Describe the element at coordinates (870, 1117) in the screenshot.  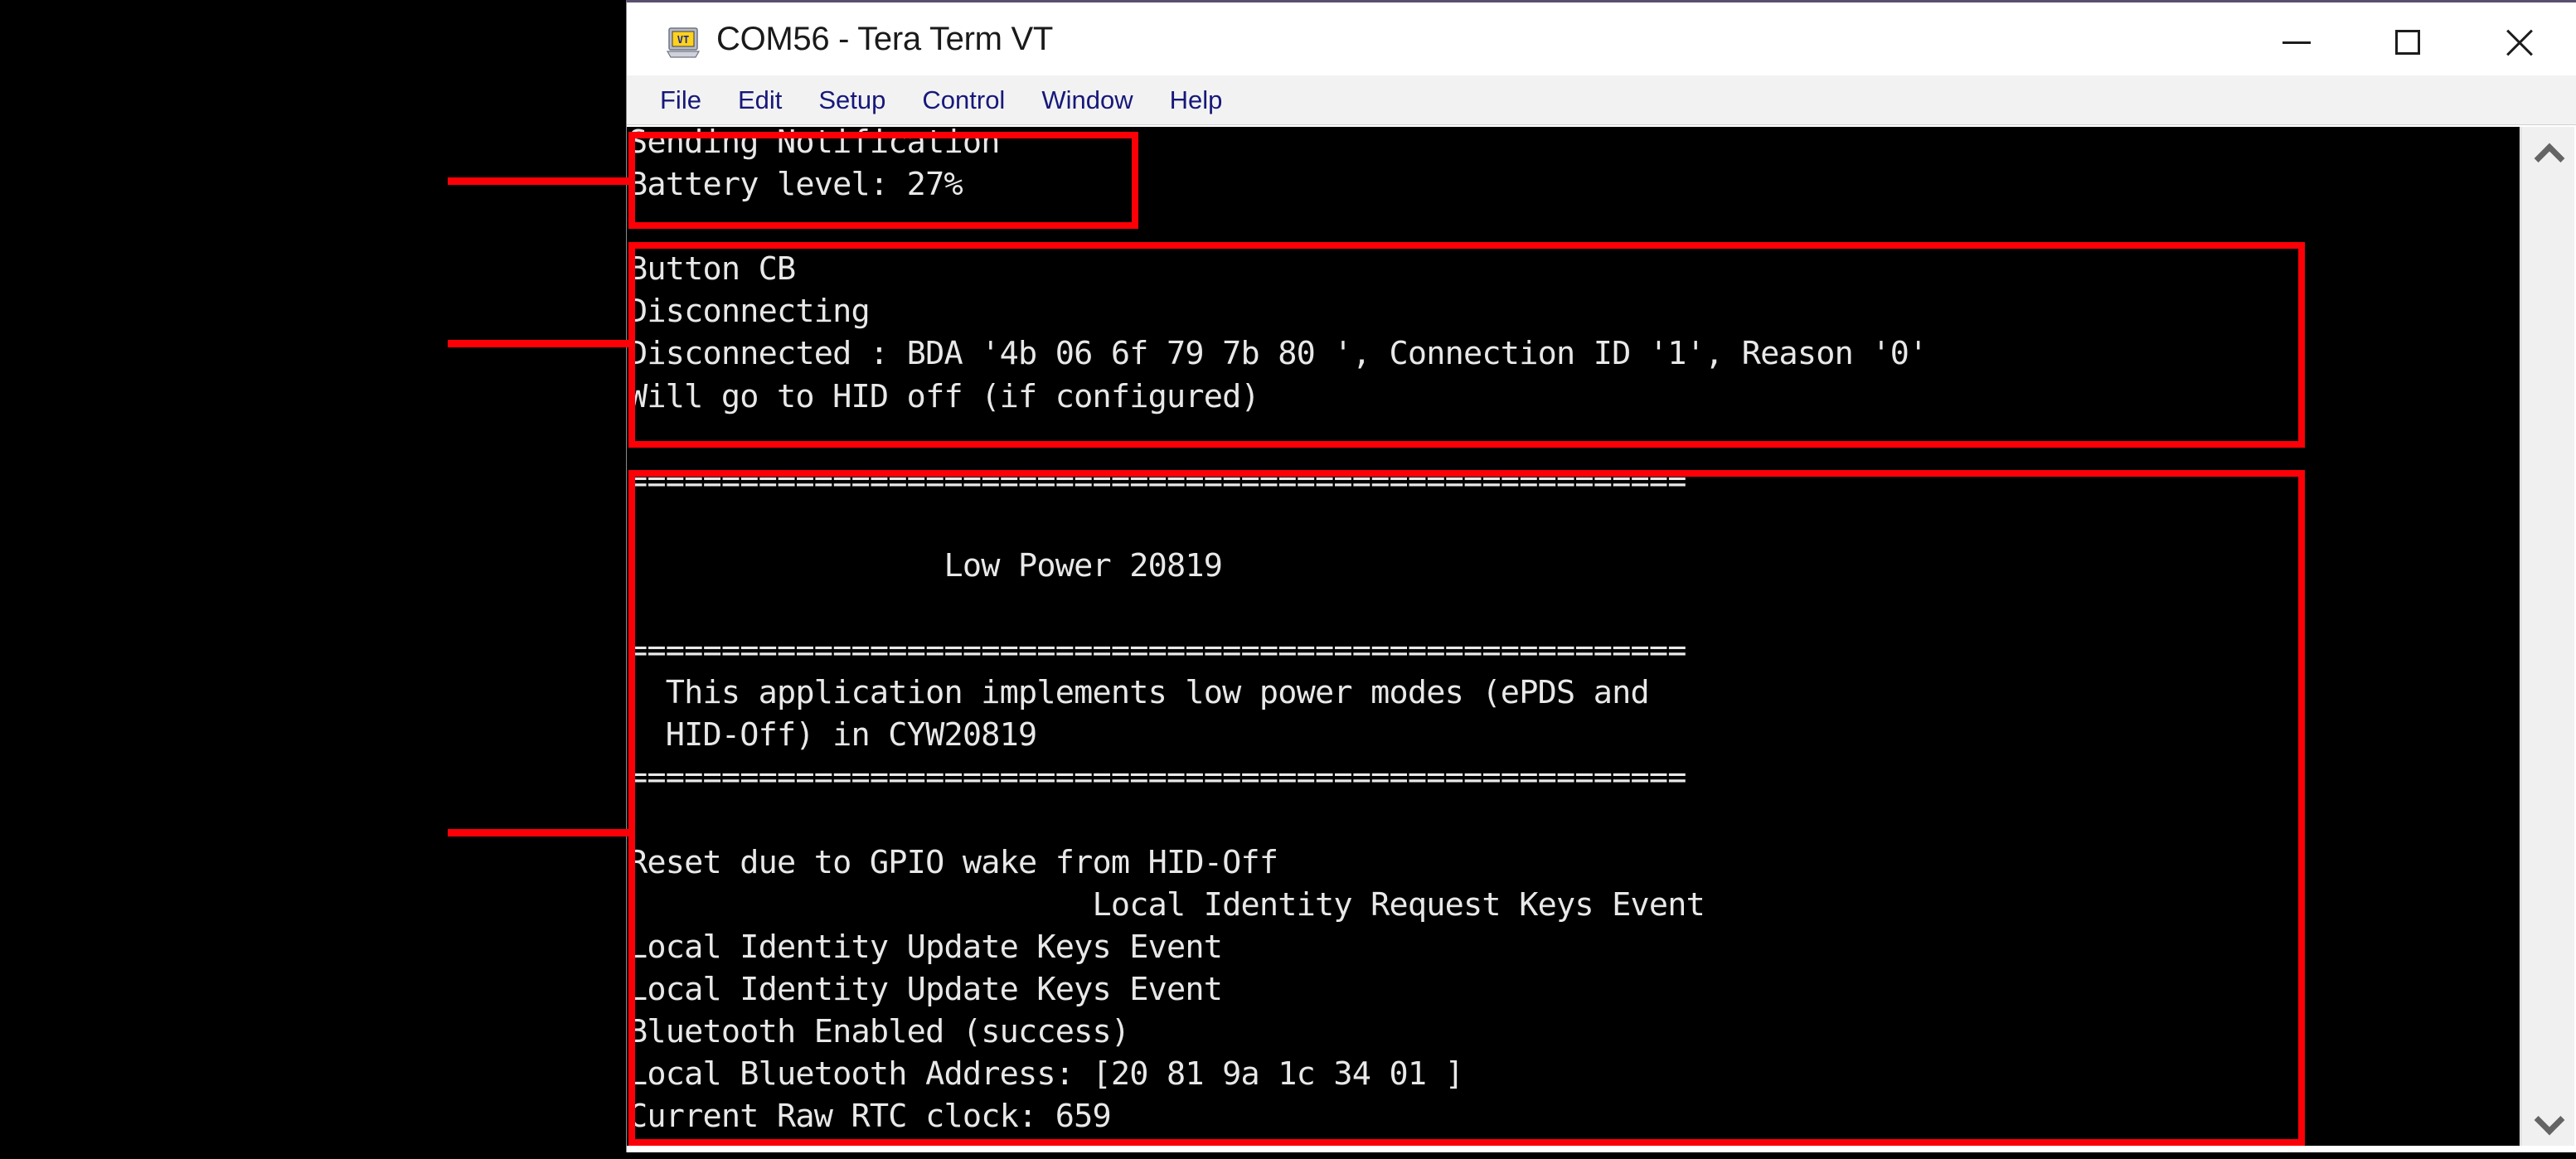
I see `terminal-line: Current Raw RTC clock: 659` at that location.